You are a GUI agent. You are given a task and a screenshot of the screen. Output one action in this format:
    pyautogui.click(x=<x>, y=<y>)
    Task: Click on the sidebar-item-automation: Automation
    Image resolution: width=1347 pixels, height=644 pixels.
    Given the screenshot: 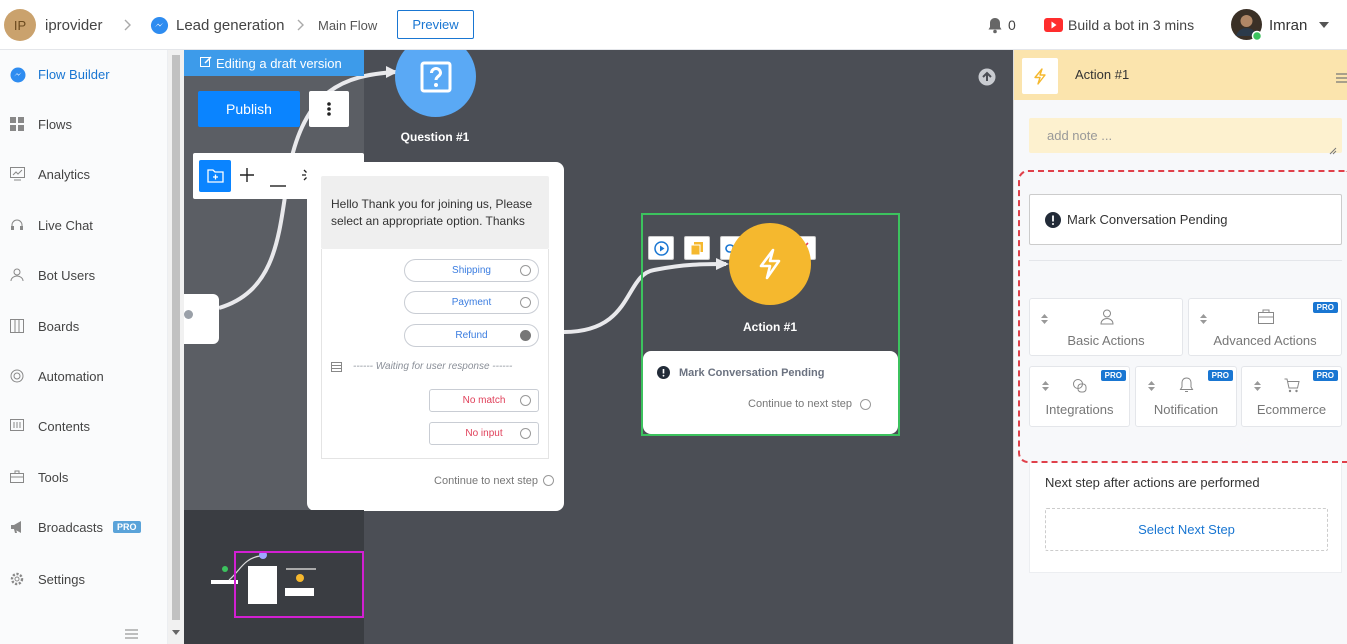 What is the action you would take?
    pyautogui.click(x=83, y=376)
    